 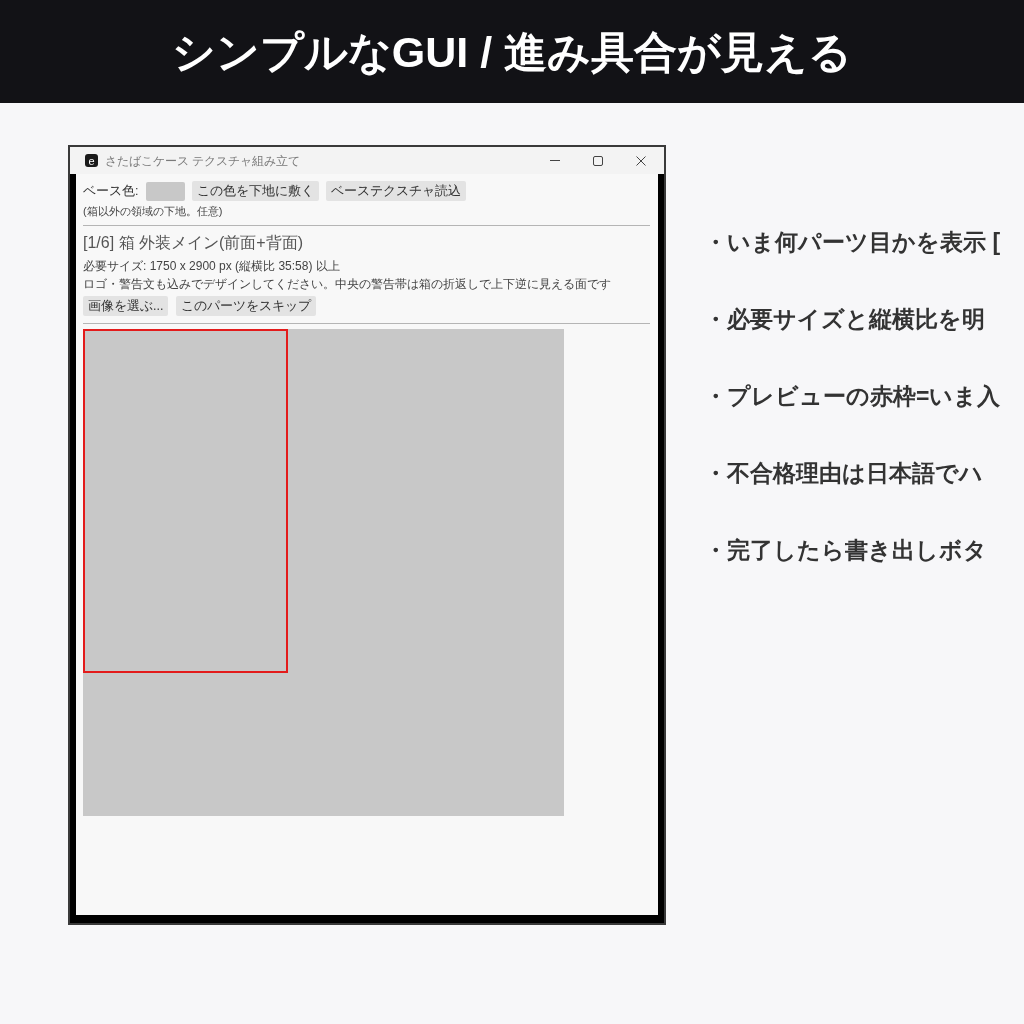 What do you see at coordinates (256, 191) in the screenshot?
I see `apply-color-button: この色を下地に敷く` at bounding box center [256, 191].